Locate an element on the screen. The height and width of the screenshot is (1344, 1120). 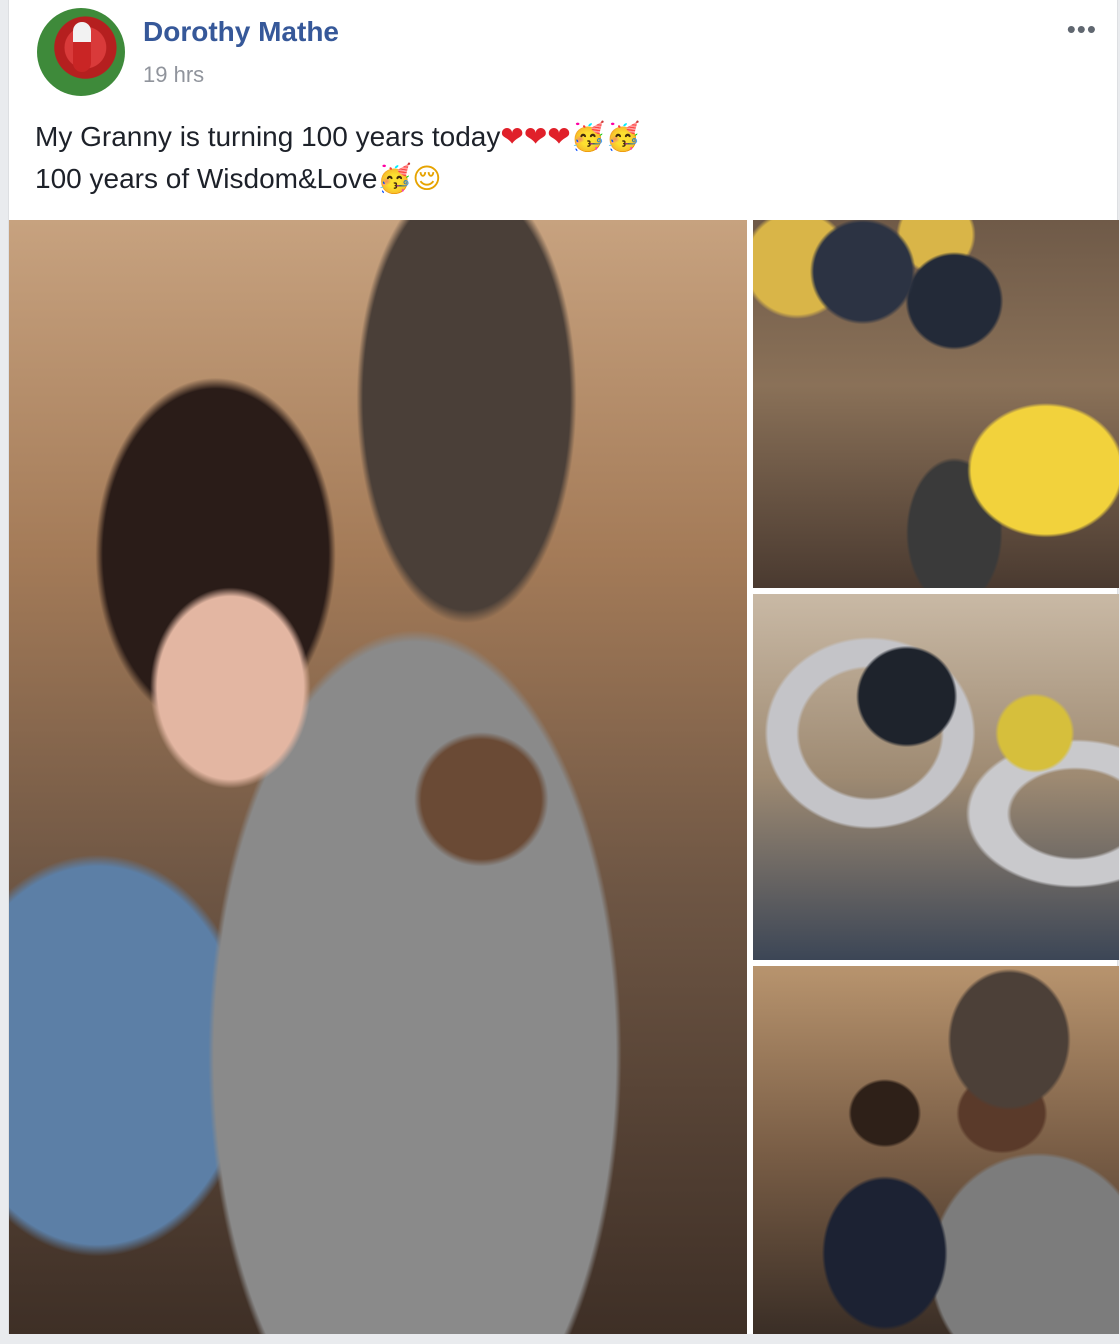
side-photo-number-balloons is located at coordinates (936, 777).